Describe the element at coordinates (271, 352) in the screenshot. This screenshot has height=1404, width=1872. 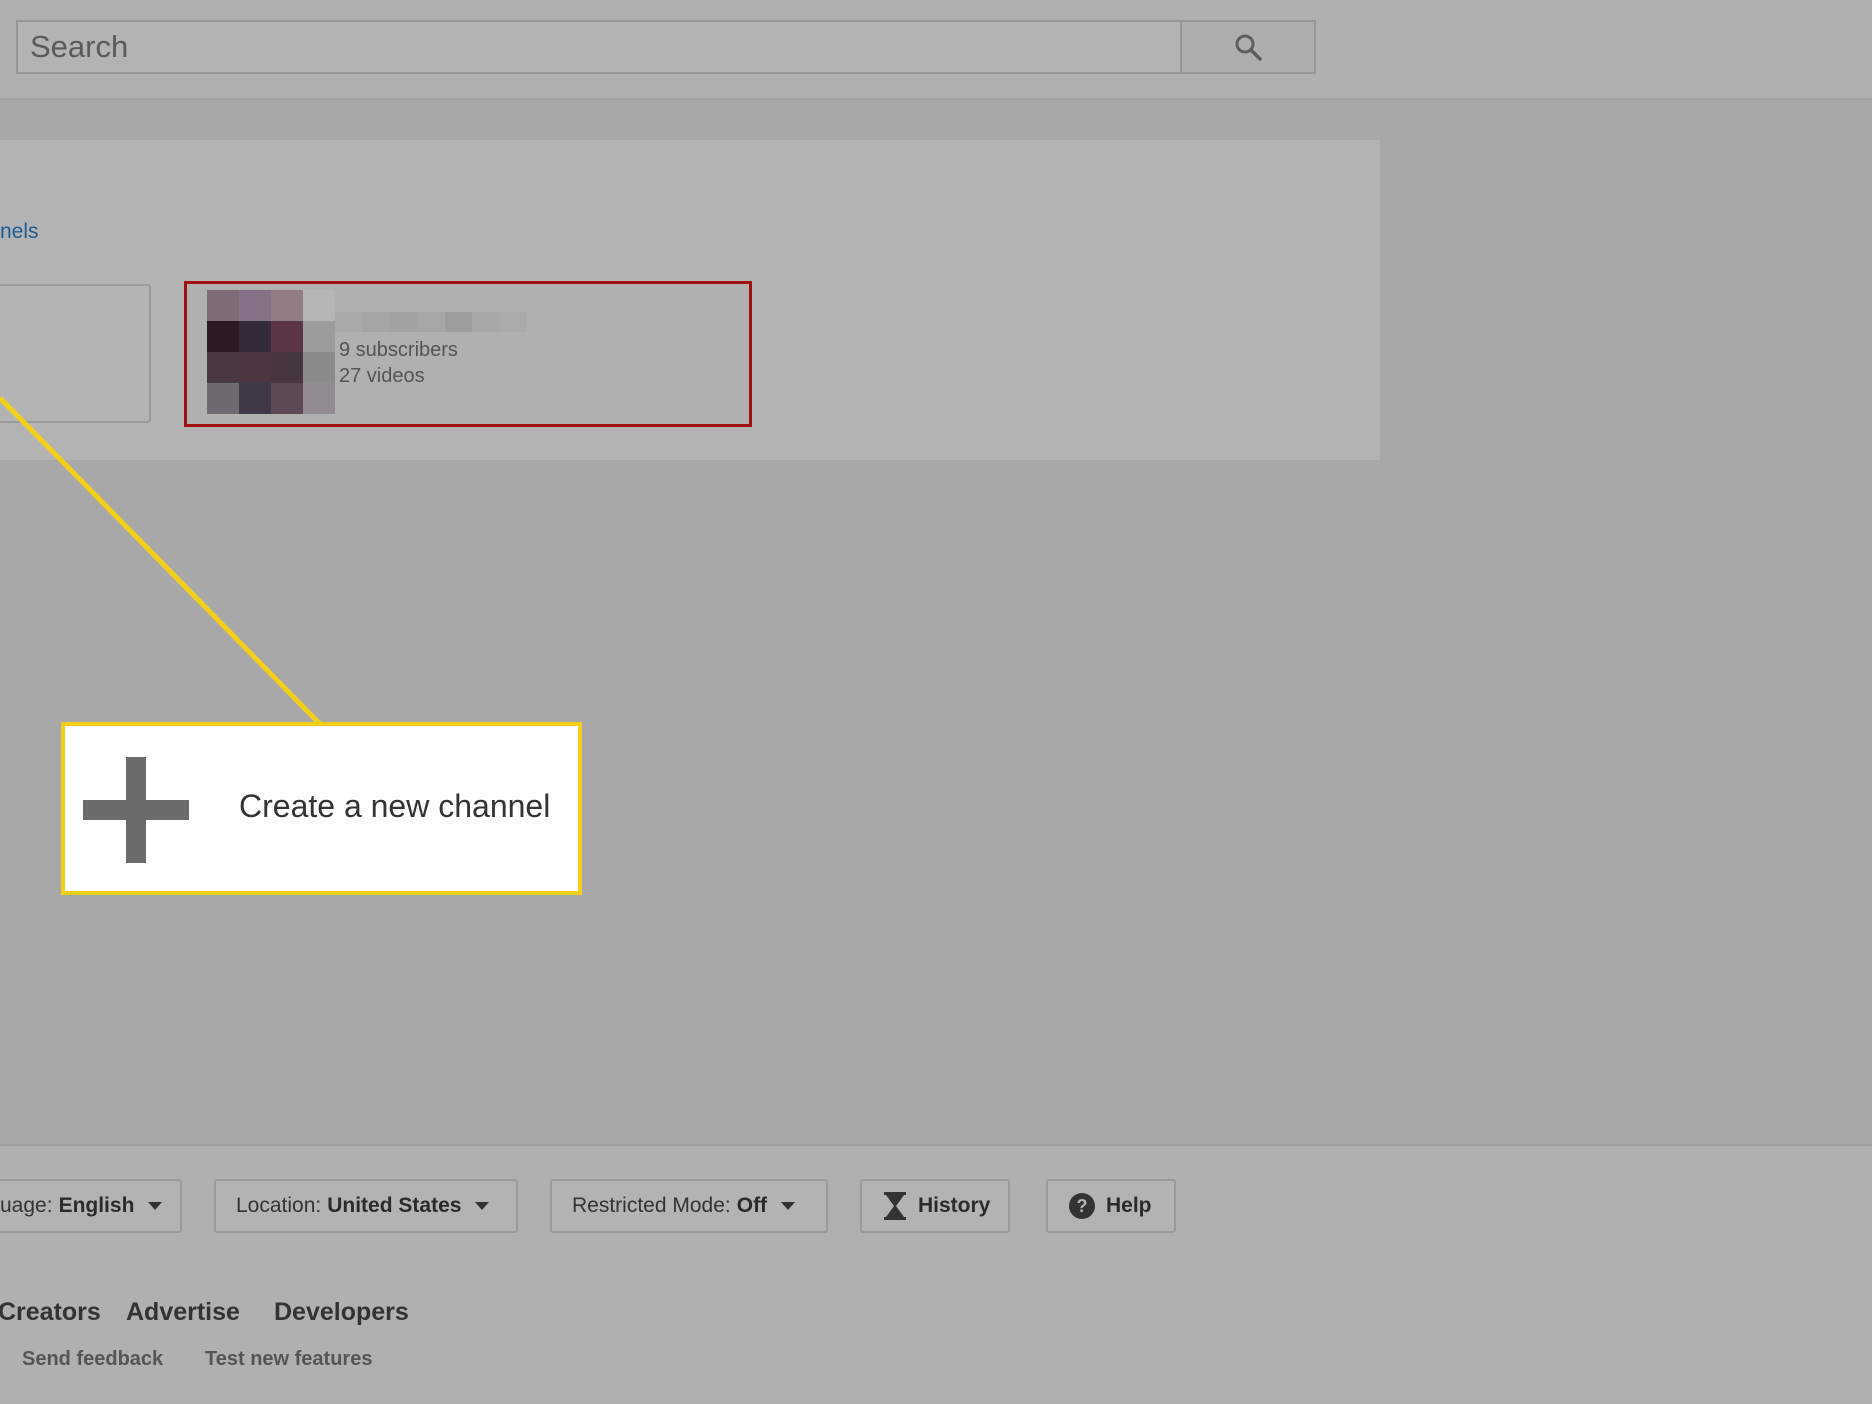
I see `channel-avatar` at that location.